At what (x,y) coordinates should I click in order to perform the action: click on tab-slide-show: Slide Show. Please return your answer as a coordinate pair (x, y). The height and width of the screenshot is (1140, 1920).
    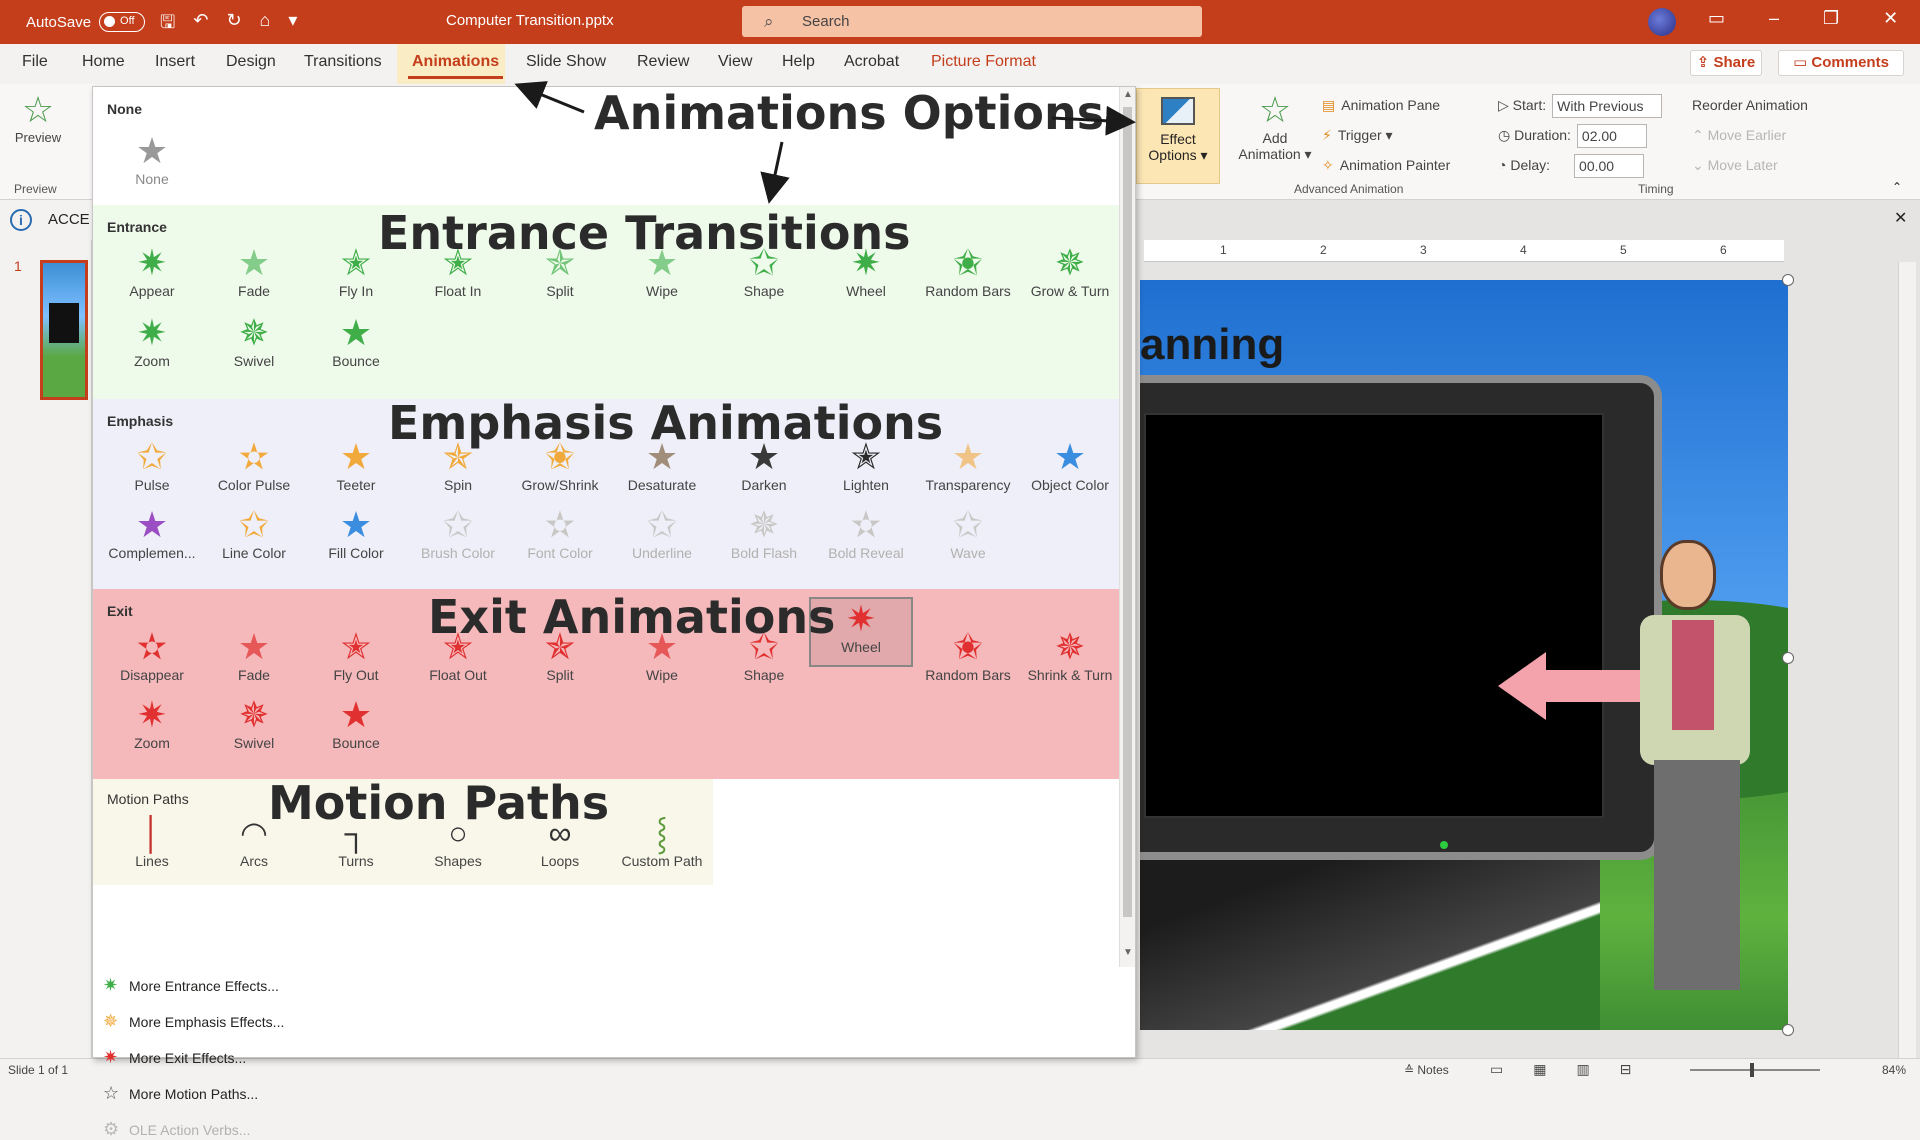
    Looking at the image, I should click on (566, 62).